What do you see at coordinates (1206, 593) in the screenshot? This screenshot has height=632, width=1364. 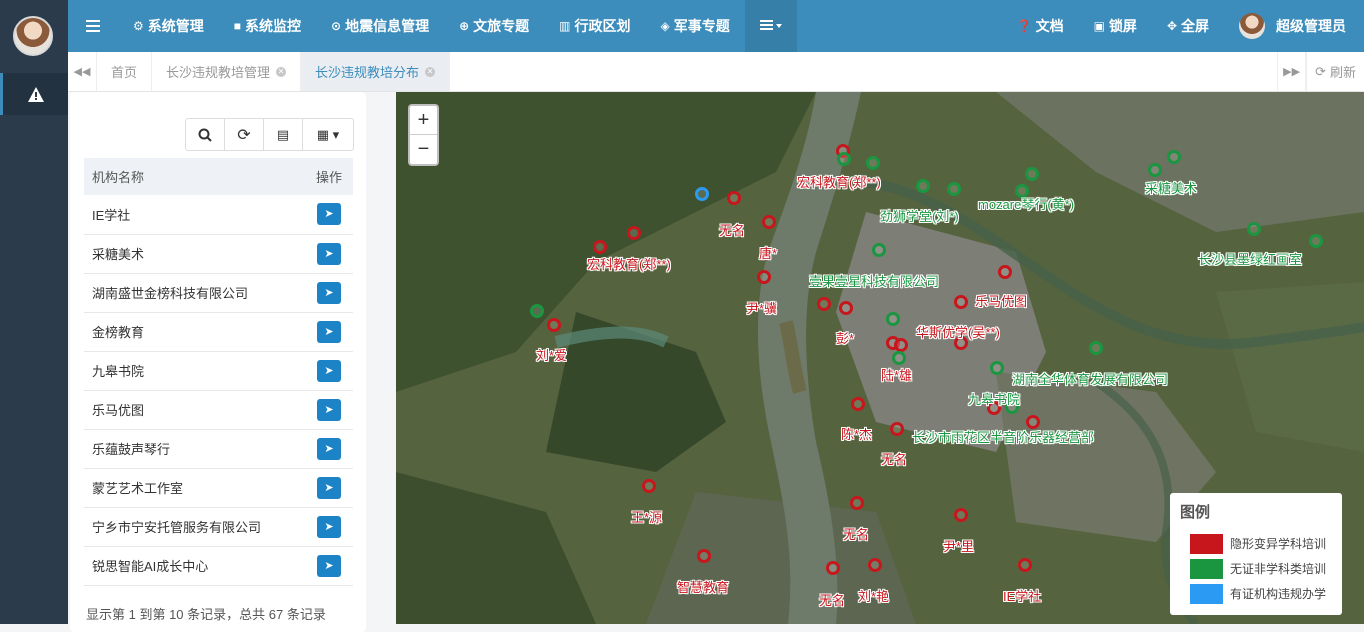 I see `legend-swatch-blue` at bounding box center [1206, 593].